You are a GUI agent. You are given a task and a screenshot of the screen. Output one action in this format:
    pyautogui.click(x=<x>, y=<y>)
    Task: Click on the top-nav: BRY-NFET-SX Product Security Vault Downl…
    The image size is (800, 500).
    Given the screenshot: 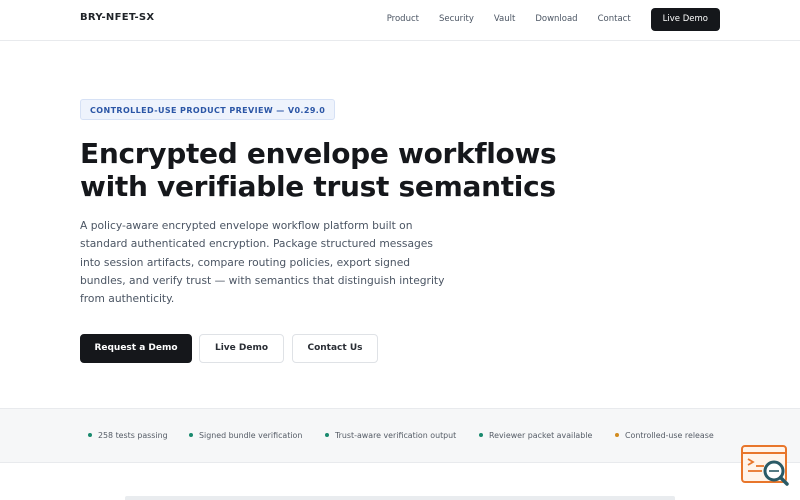 What is the action you would take?
    pyautogui.click(x=400, y=20)
    